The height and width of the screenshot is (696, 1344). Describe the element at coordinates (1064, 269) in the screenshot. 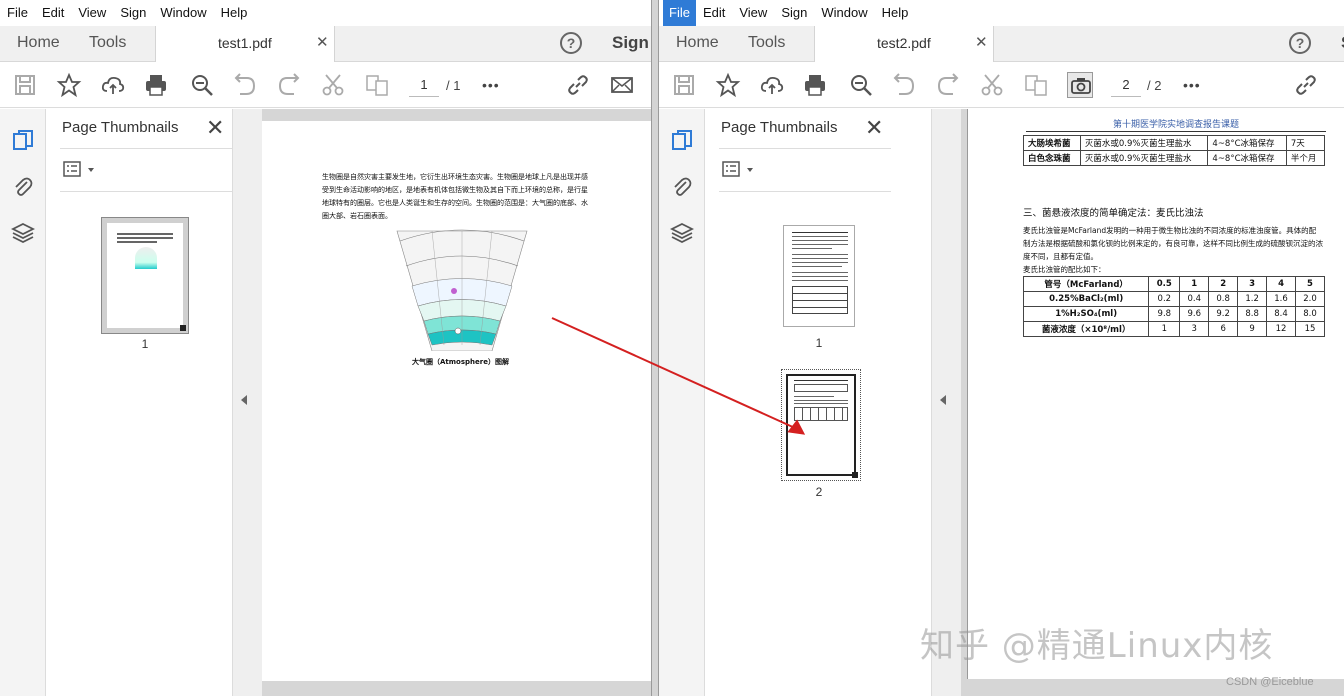

I see `table-intro: 麦氏比浊管的配比如下：` at that location.